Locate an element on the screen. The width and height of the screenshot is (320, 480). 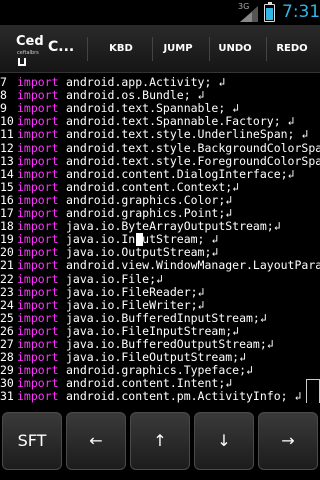
clock: 7:31 is located at coordinates (301, 12).